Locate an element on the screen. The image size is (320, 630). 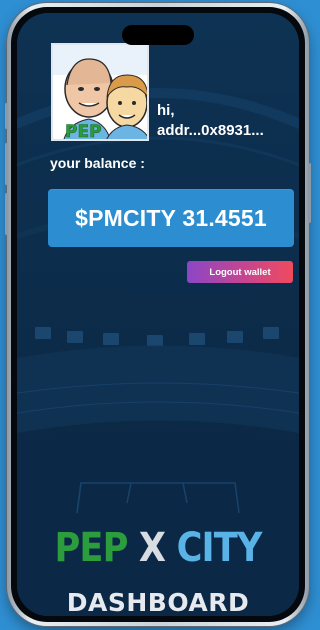
balance-value: $PMCITY 31.4551 is located at coordinates (171, 217).